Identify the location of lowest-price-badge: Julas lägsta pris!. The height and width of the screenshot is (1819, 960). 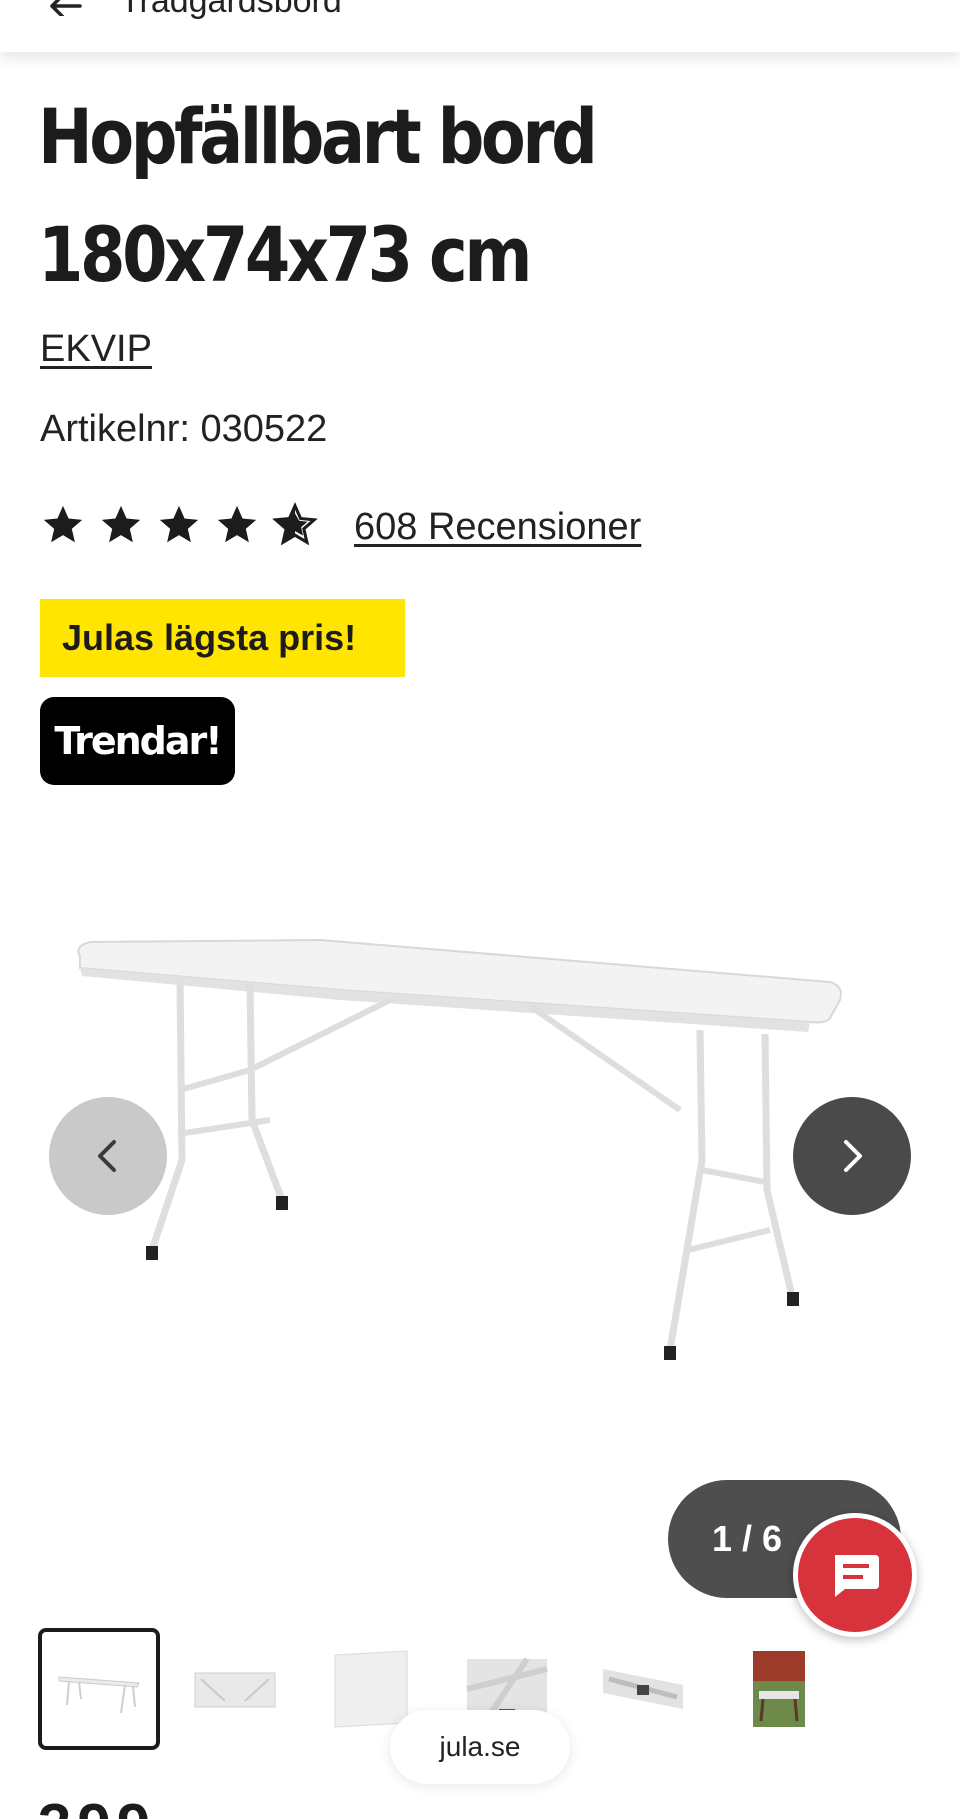
(222, 638).